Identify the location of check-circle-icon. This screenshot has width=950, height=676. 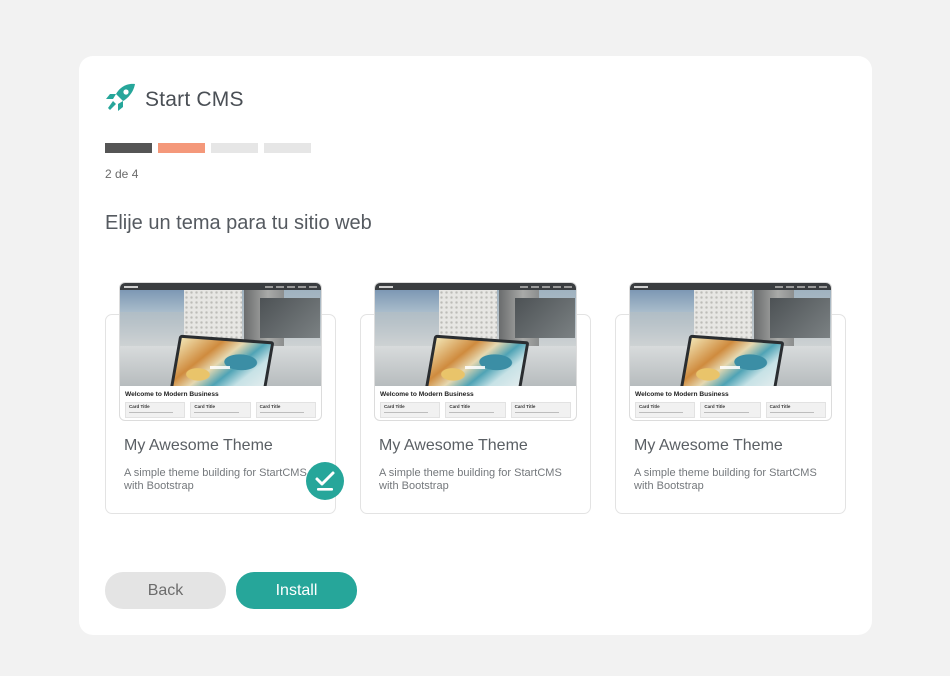
(325, 481).